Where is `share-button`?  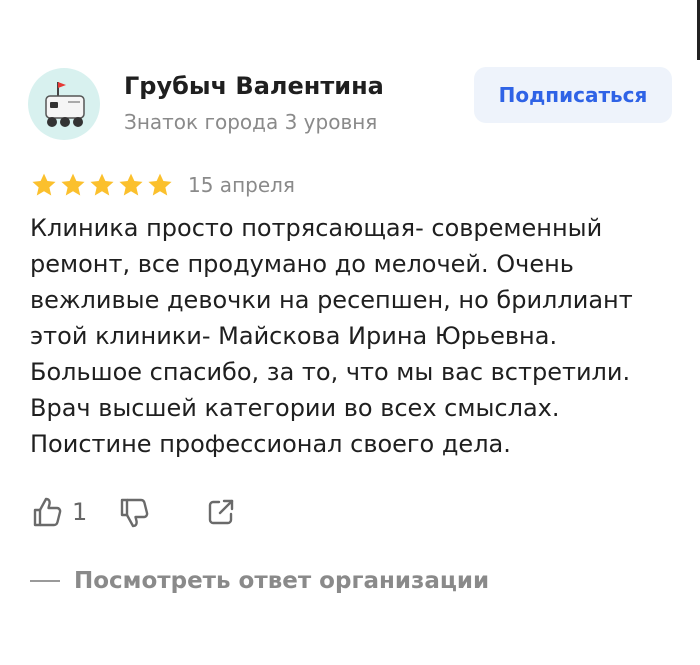 share-button is located at coordinates (221, 512).